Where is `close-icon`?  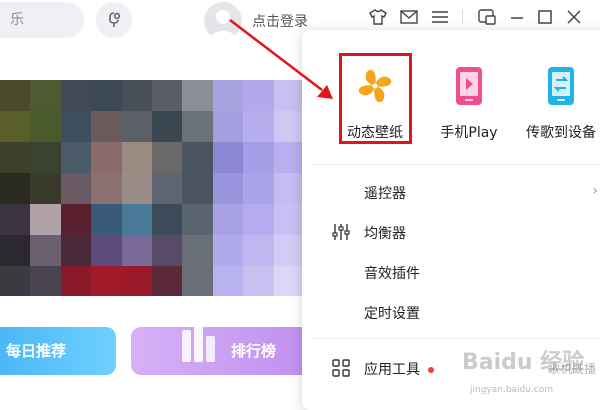 close-icon is located at coordinates (574, 17).